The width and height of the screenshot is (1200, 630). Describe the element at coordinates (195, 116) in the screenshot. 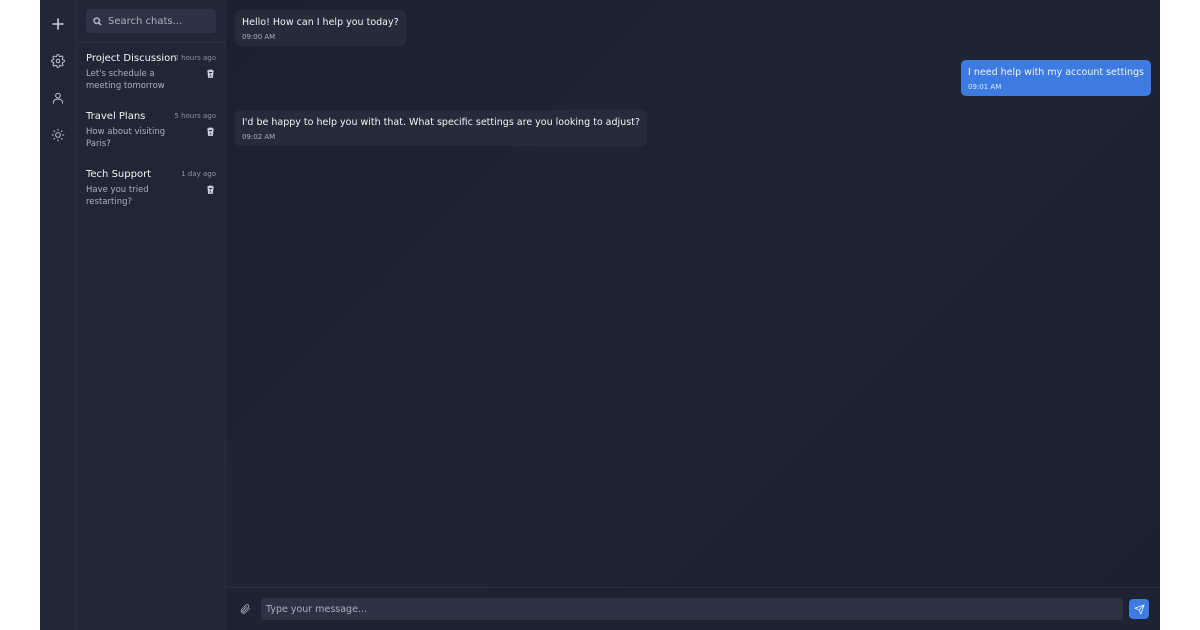

I see `chat-timestamp: 5 hours ago` at that location.